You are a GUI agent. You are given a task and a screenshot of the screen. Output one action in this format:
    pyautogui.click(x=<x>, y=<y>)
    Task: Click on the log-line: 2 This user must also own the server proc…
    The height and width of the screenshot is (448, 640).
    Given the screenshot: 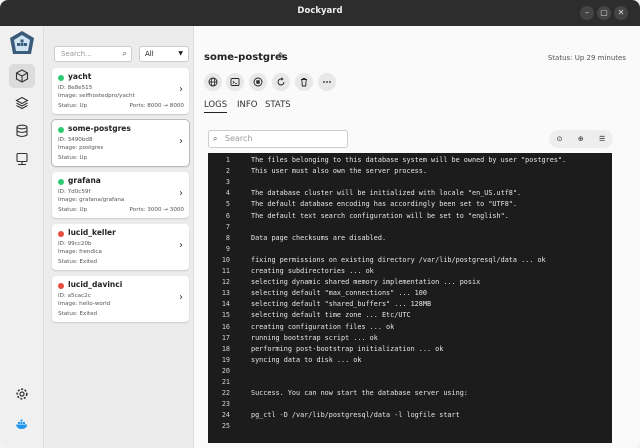 What is the action you would take?
    pyautogui.click(x=410, y=172)
    